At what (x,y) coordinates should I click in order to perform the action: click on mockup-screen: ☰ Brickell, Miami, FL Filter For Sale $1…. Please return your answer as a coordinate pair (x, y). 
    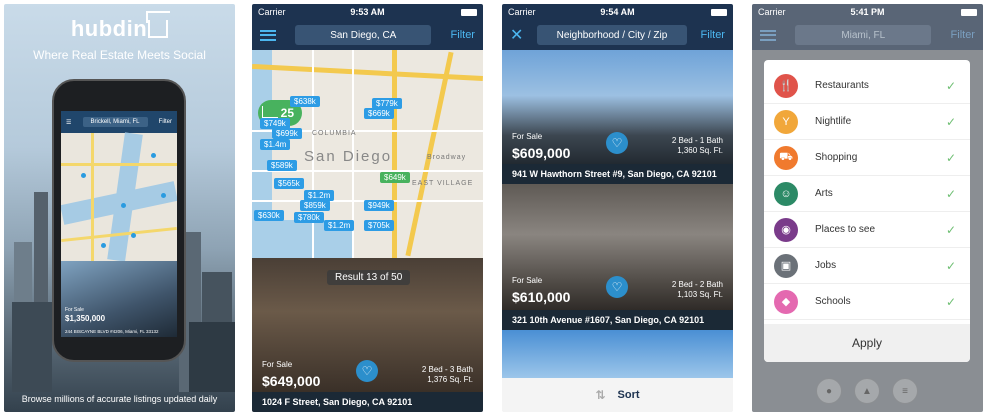
    Looking at the image, I should click on (119, 224).